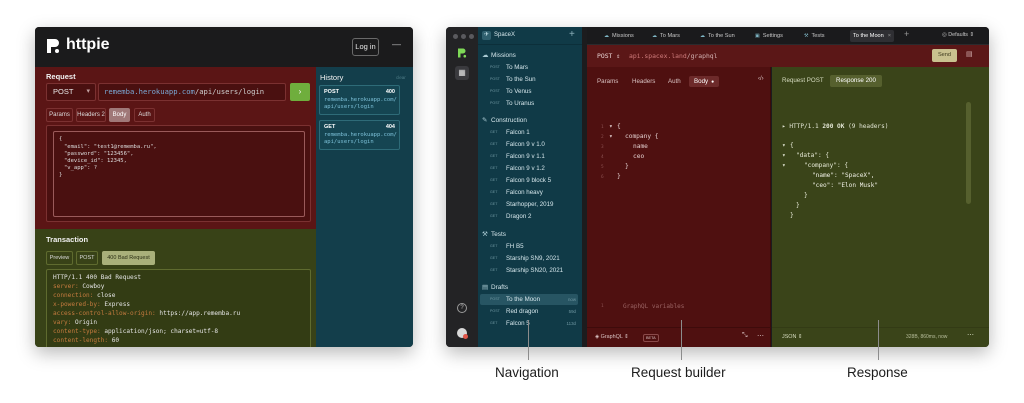  I want to click on nav-item: POST To Venus, so click(529, 91).